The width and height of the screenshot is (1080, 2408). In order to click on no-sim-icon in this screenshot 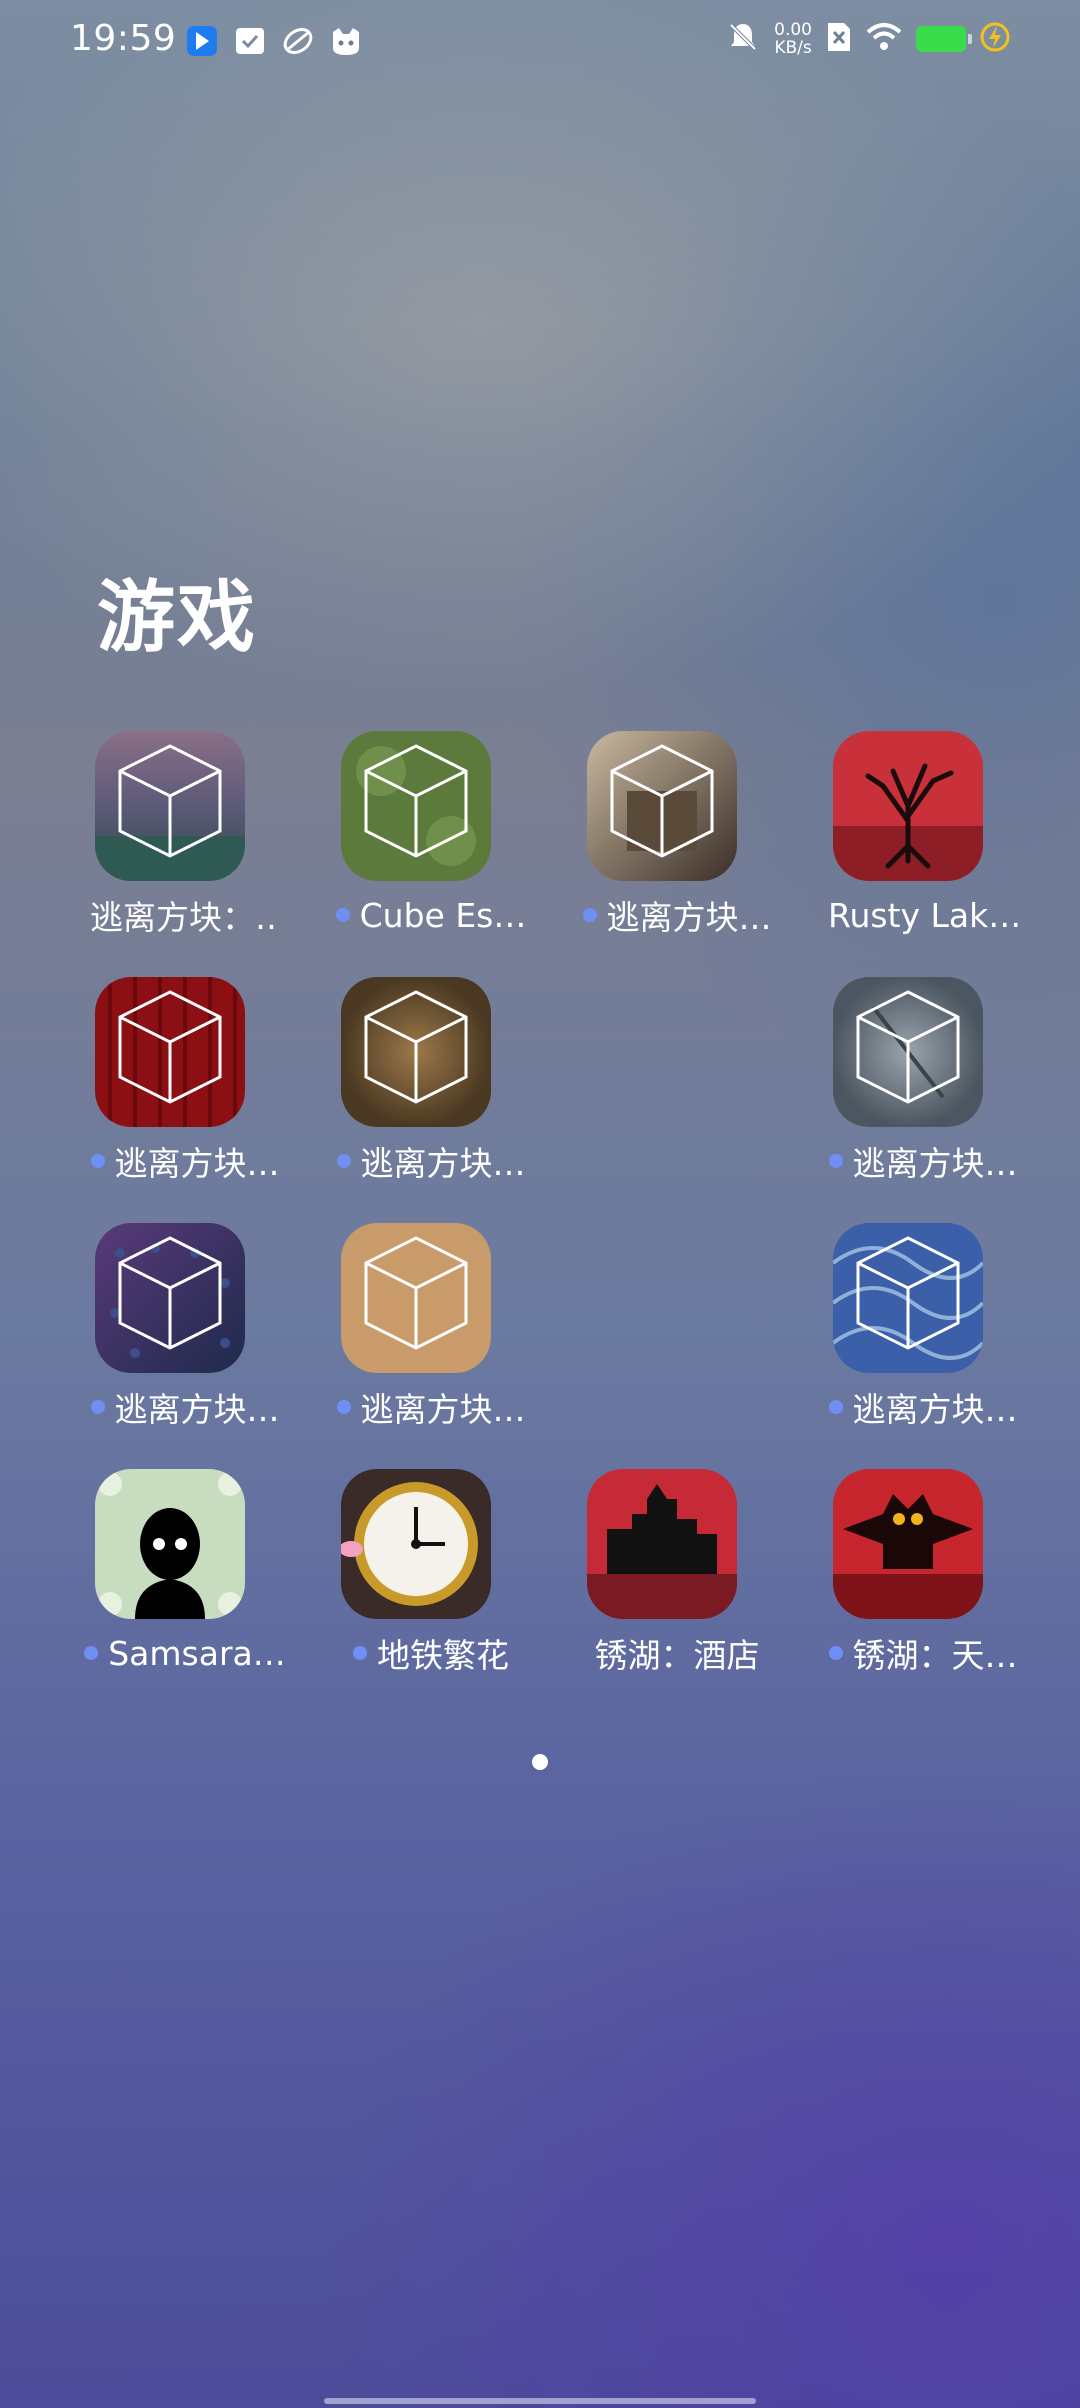, I will do `click(839, 39)`.